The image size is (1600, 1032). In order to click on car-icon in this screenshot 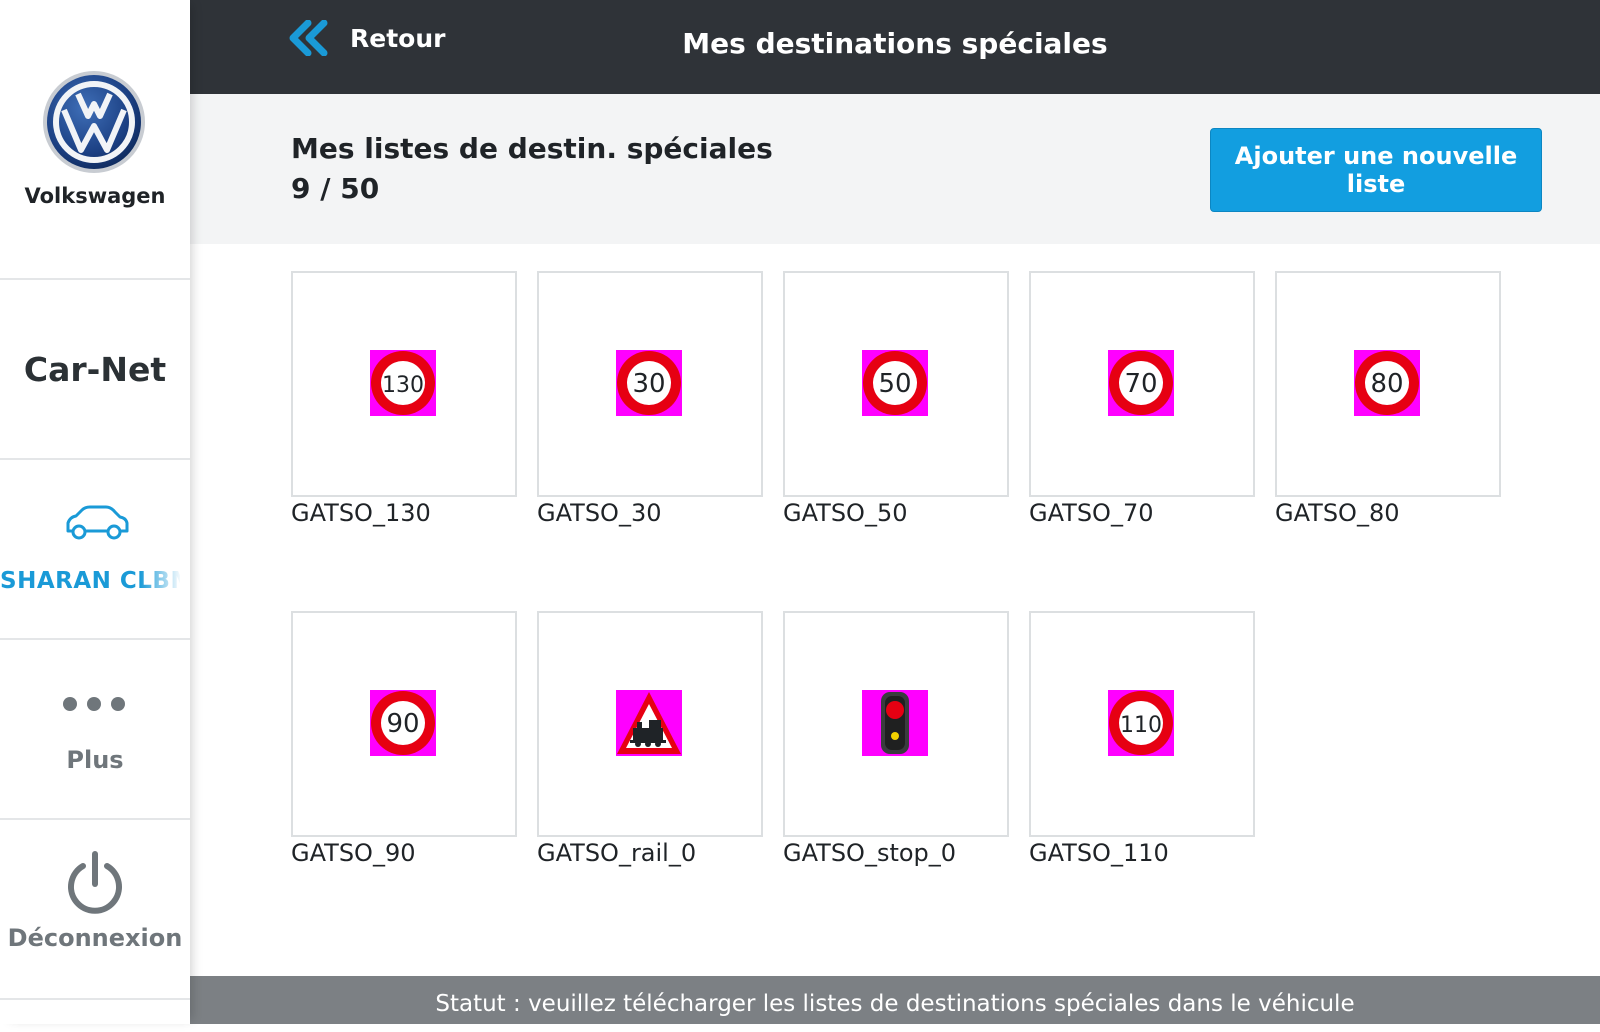, I will do `click(97, 522)`.